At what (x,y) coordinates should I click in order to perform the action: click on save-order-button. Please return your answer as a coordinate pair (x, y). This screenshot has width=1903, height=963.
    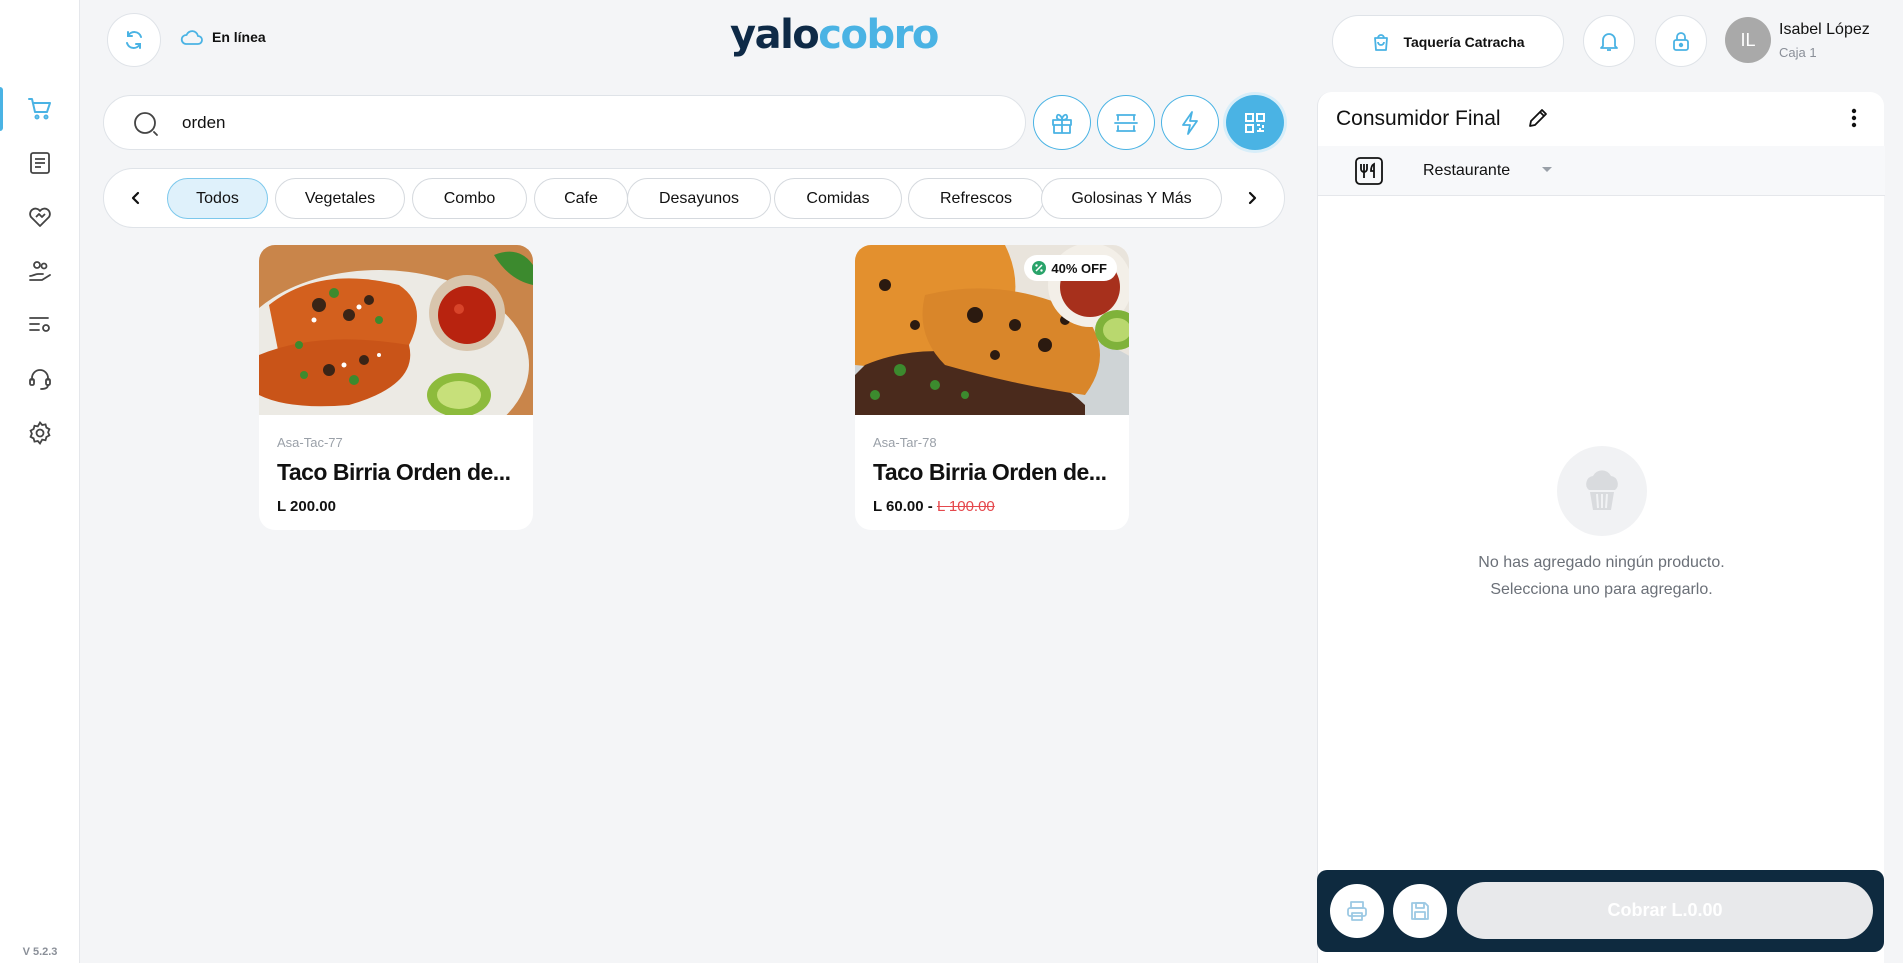
    Looking at the image, I should click on (1420, 911).